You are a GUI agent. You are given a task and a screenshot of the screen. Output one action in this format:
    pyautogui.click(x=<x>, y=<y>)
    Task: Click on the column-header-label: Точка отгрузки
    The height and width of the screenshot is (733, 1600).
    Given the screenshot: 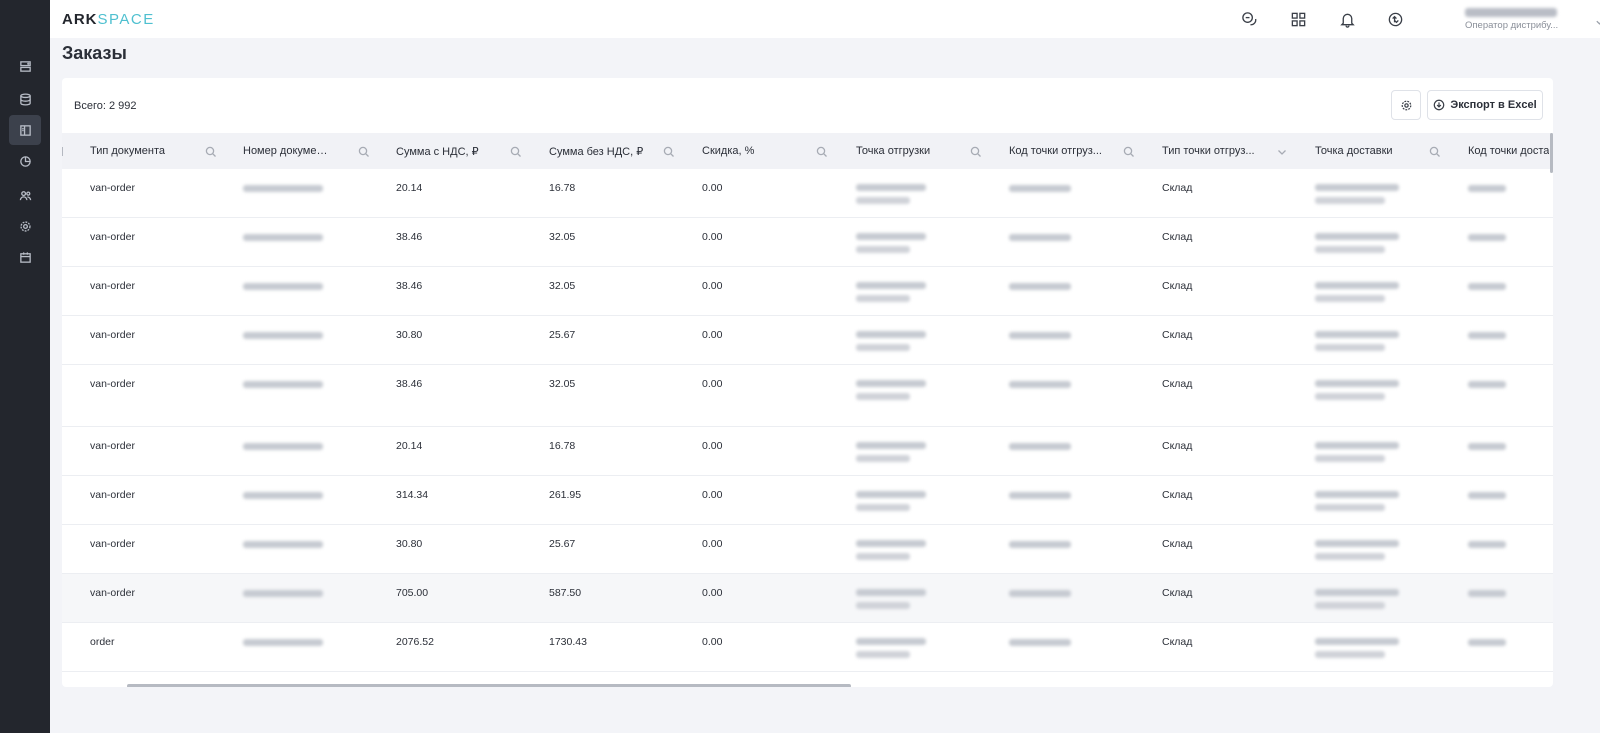 What is the action you would take?
    pyautogui.click(x=893, y=151)
    